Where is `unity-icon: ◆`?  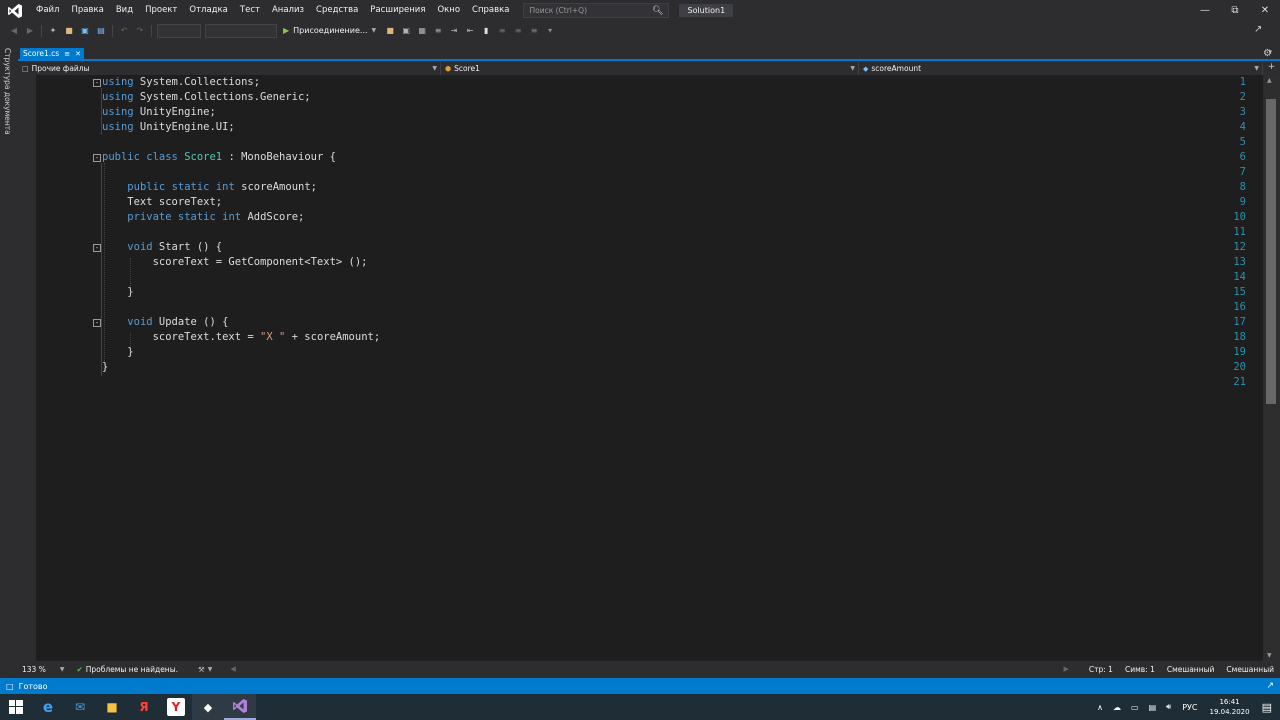
unity-icon: ◆ is located at coordinates (208, 707).